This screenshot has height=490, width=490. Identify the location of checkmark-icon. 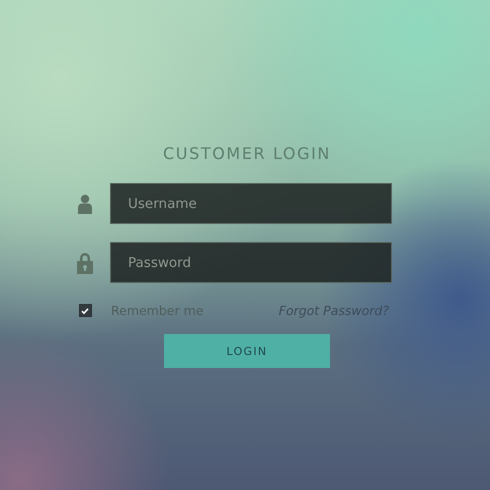
(85, 311).